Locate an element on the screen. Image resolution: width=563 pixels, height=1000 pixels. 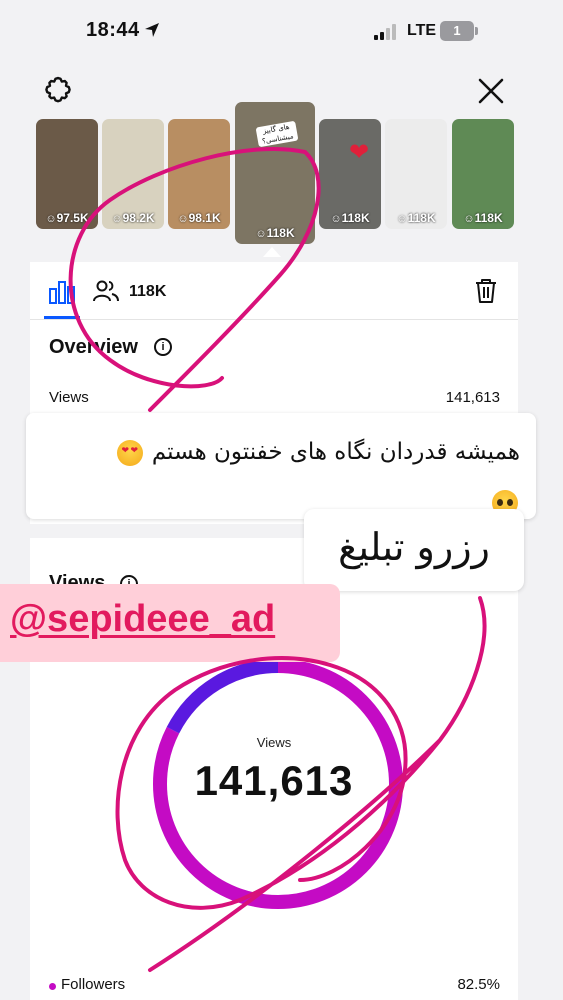
viewer-count: 118K is located at coordinates (147, 292).